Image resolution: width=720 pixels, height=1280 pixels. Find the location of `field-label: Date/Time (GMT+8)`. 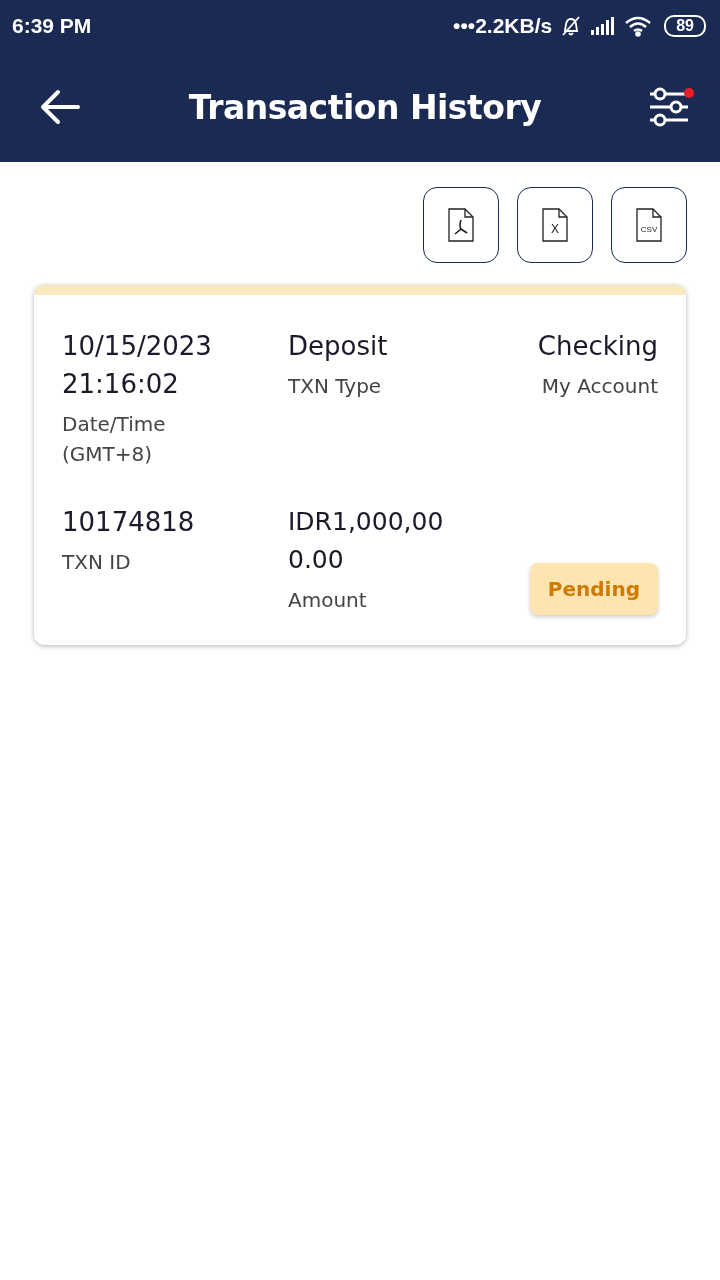

field-label: Date/Time (GMT+8) is located at coordinates (114, 439).